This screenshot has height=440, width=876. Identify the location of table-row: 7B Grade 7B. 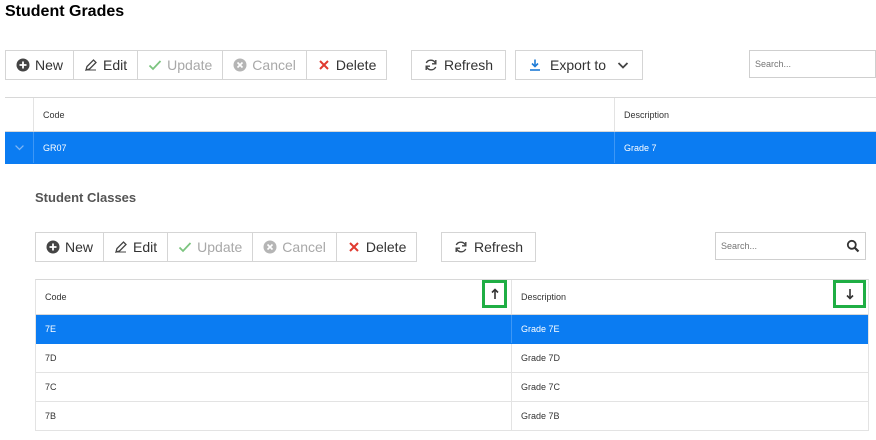
(452, 416).